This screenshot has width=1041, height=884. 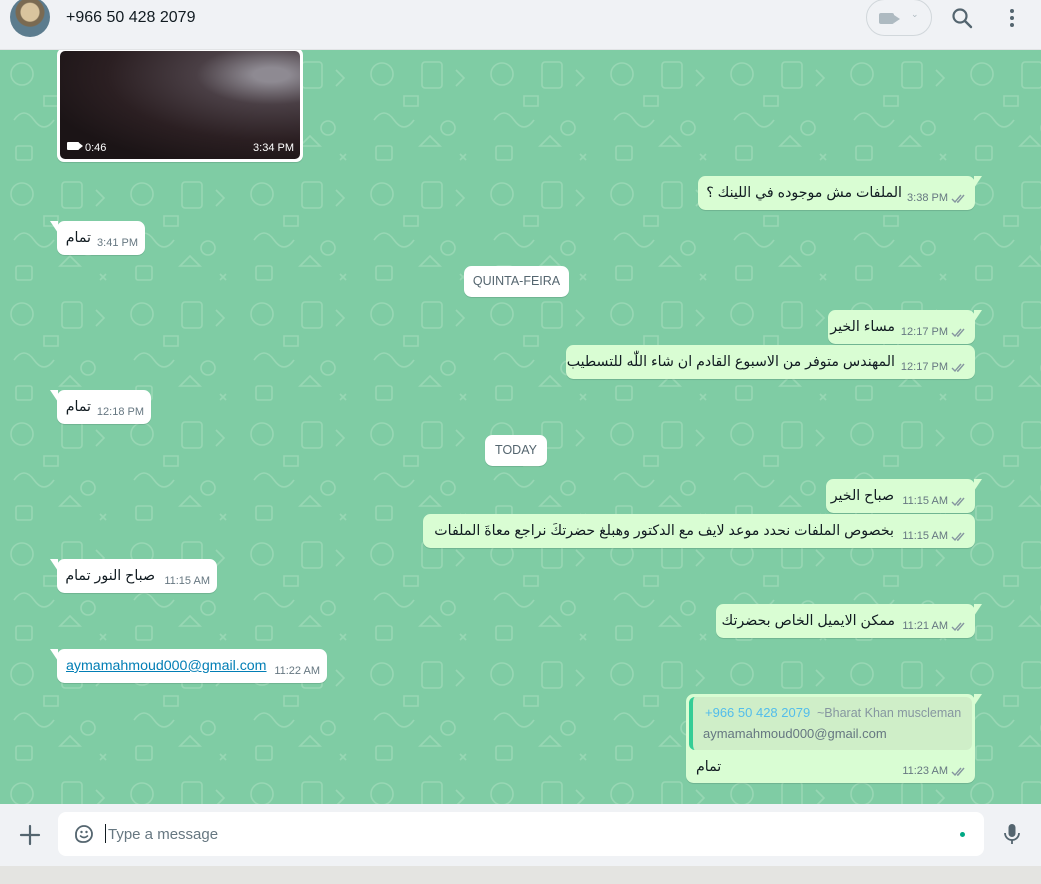 I want to click on contact-avatar, so click(x=30, y=18).